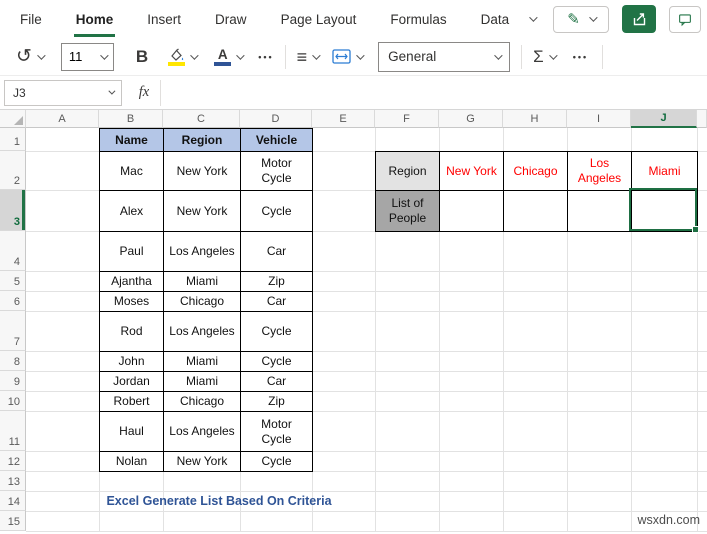  What do you see at coordinates (202, 431) in the screenshot?
I see `cell-C11: Los Angeles` at bounding box center [202, 431].